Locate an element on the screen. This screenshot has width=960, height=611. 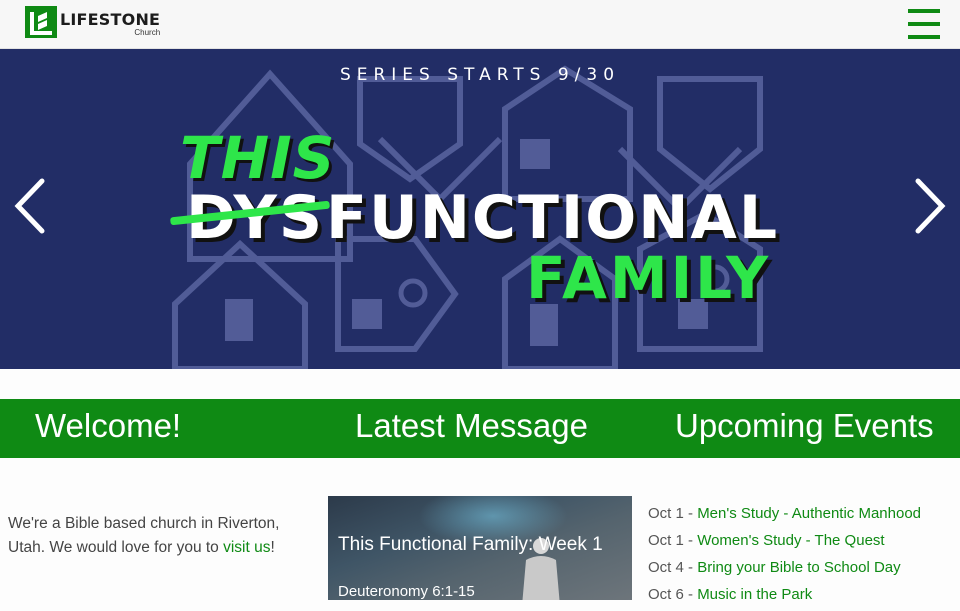
hero-word-this: THIS is located at coordinates (258, 158).